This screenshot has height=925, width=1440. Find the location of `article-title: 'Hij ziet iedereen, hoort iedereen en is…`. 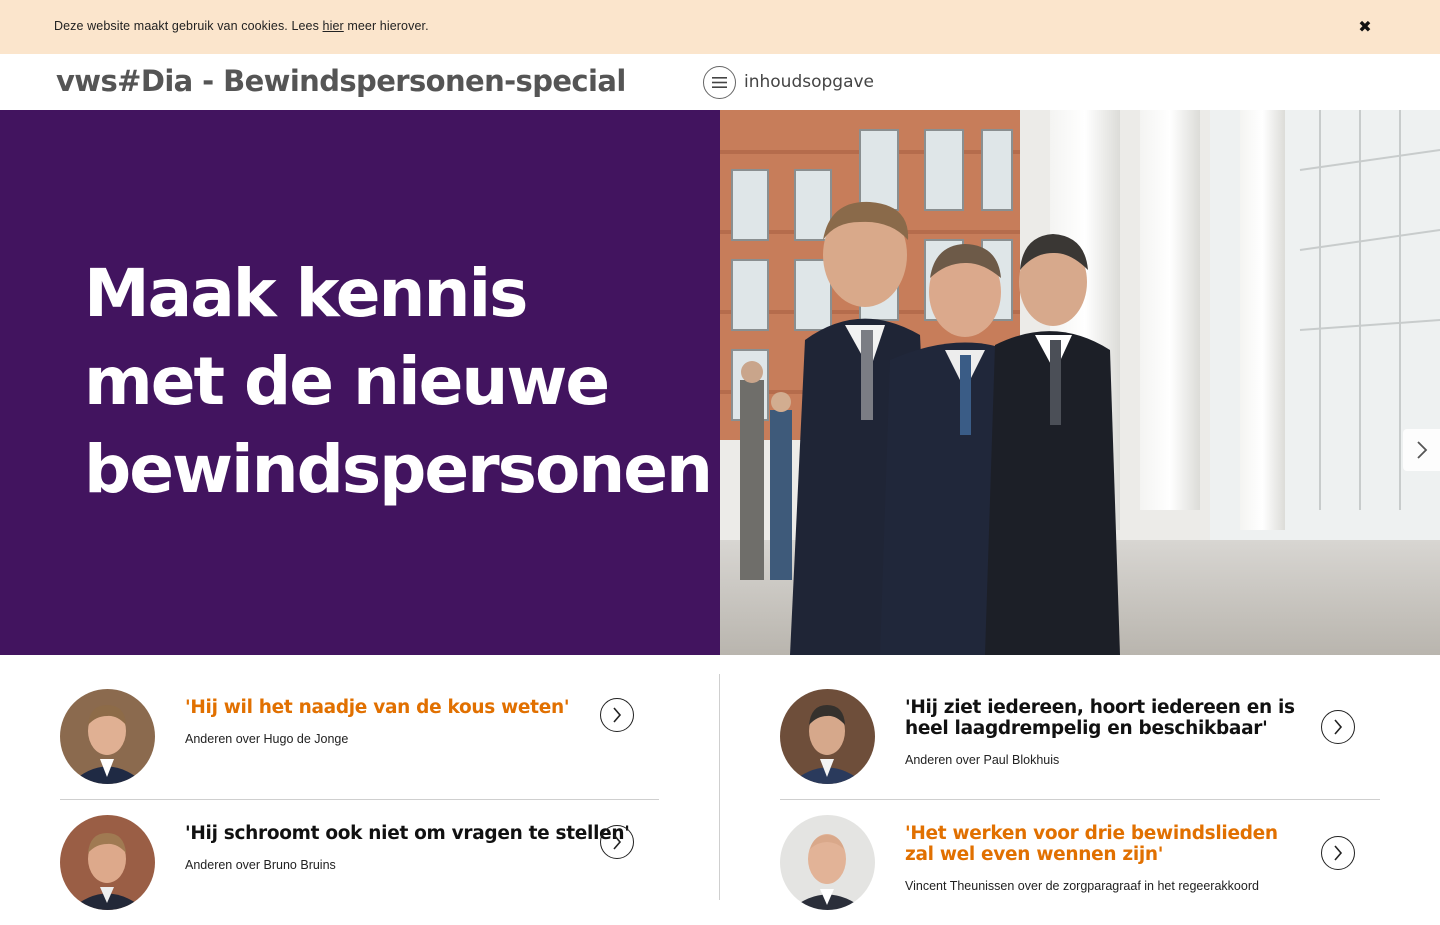

article-title: 'Hij ziet iedereen, hoort iedereen en is… is located at coordinates (1105, 718).